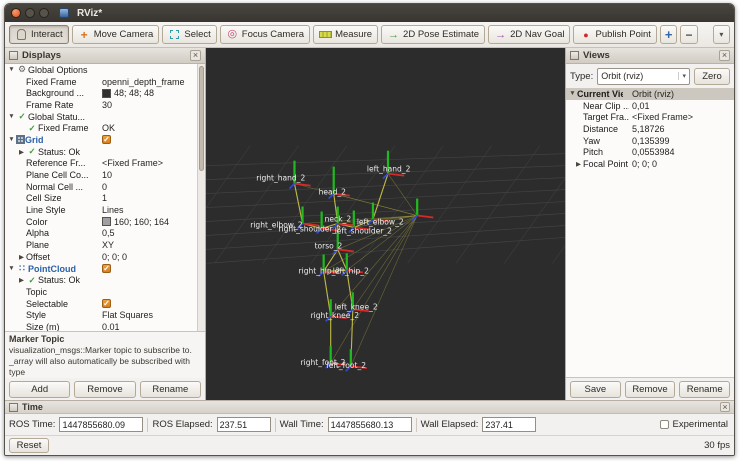 This screenshot has width=740, height=461. What do you see at coordinates (16, 13) in the screenshot?
I see `close-window-button` at bounding box center [16, 13].